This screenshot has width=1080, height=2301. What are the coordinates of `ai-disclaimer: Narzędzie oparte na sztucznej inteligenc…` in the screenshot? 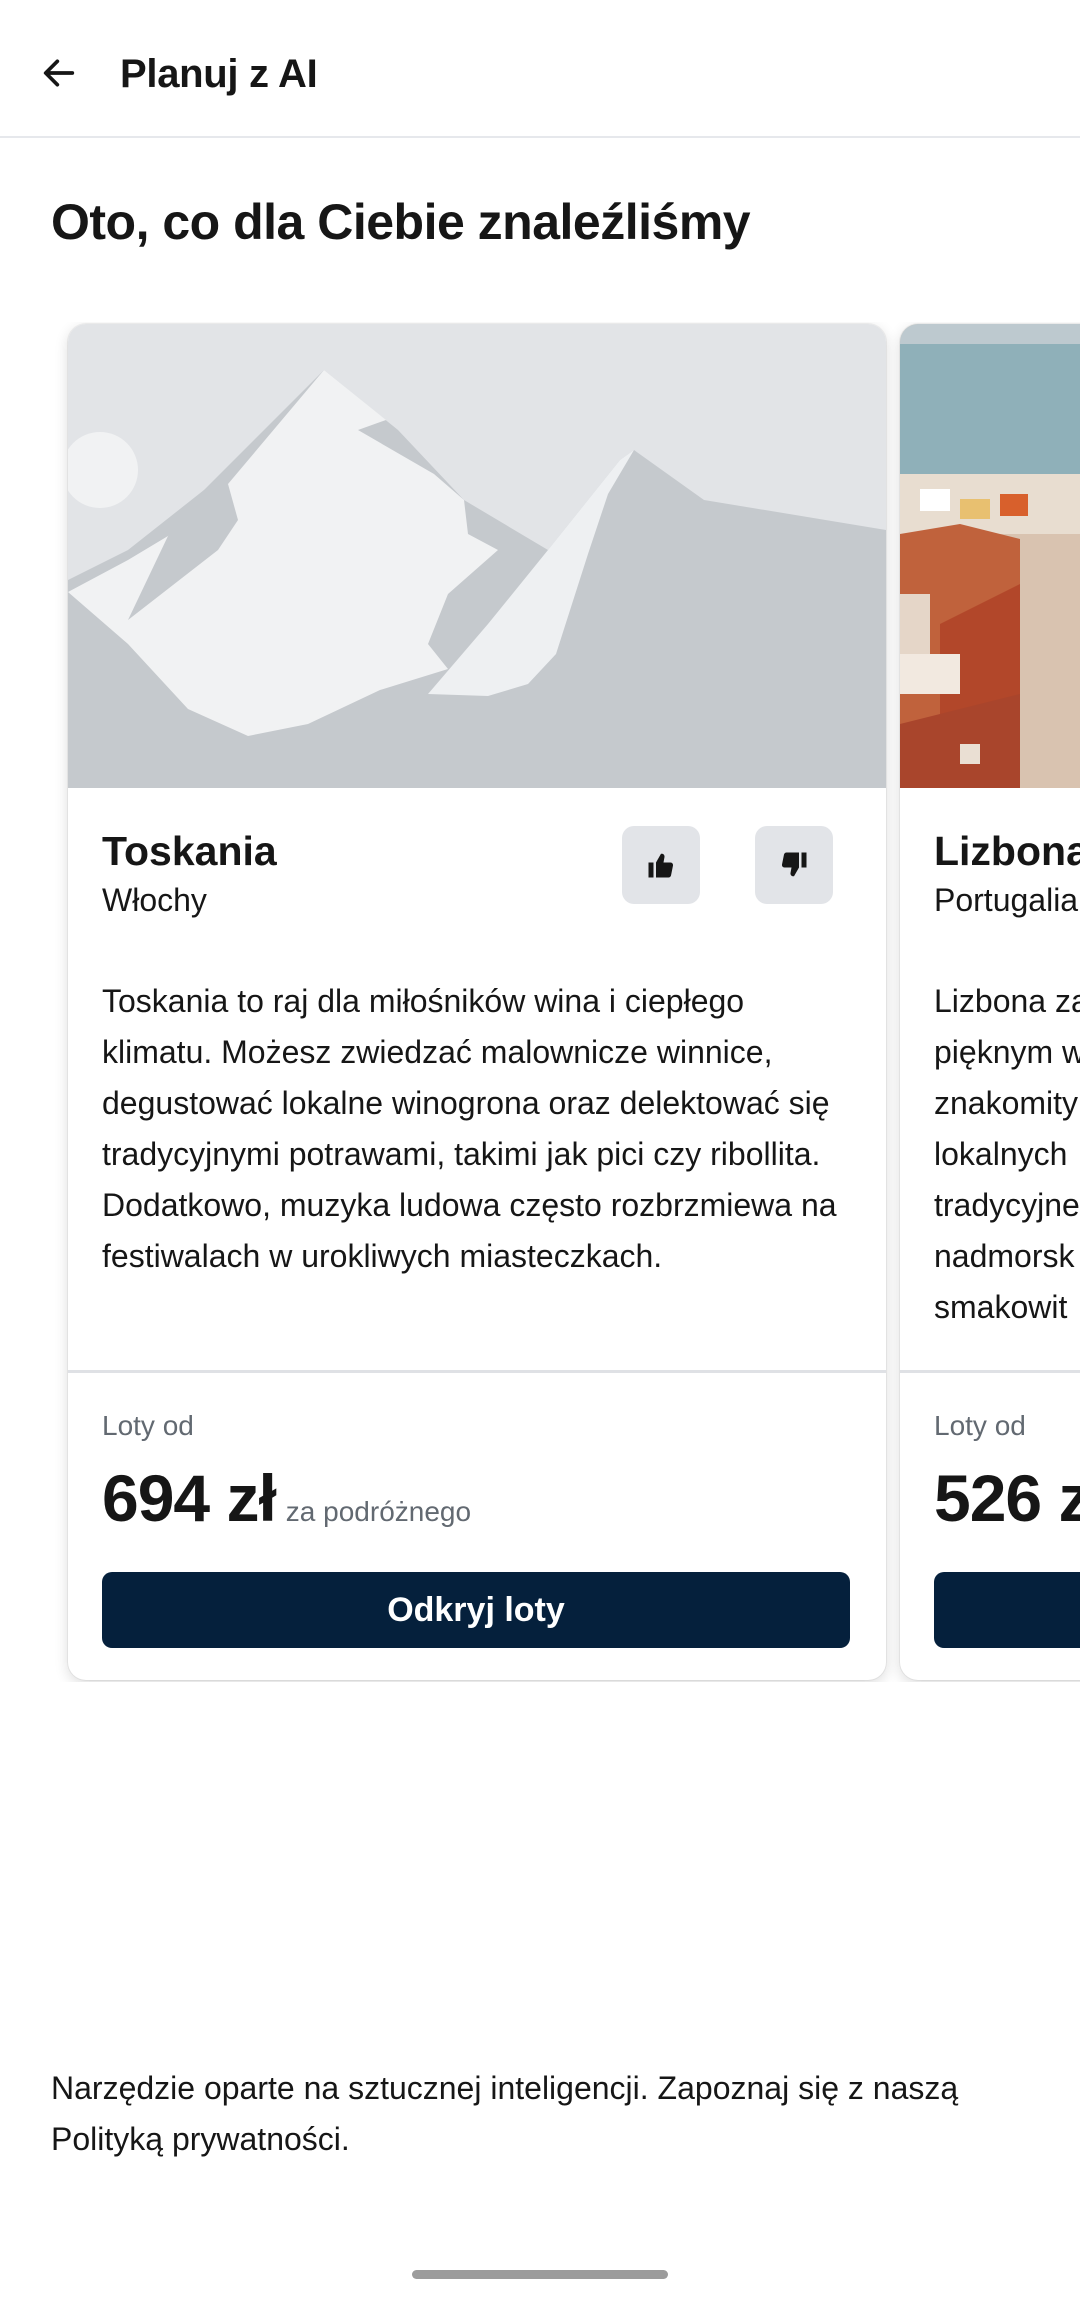 It's located at (546, 2114).